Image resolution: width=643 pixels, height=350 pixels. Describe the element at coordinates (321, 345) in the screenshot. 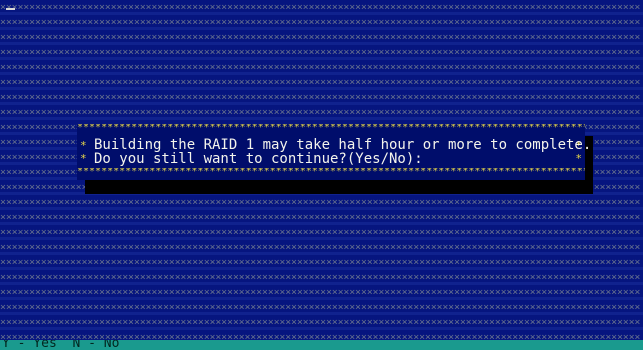

I see `status-bar: Y - Yes N - No` at that location.